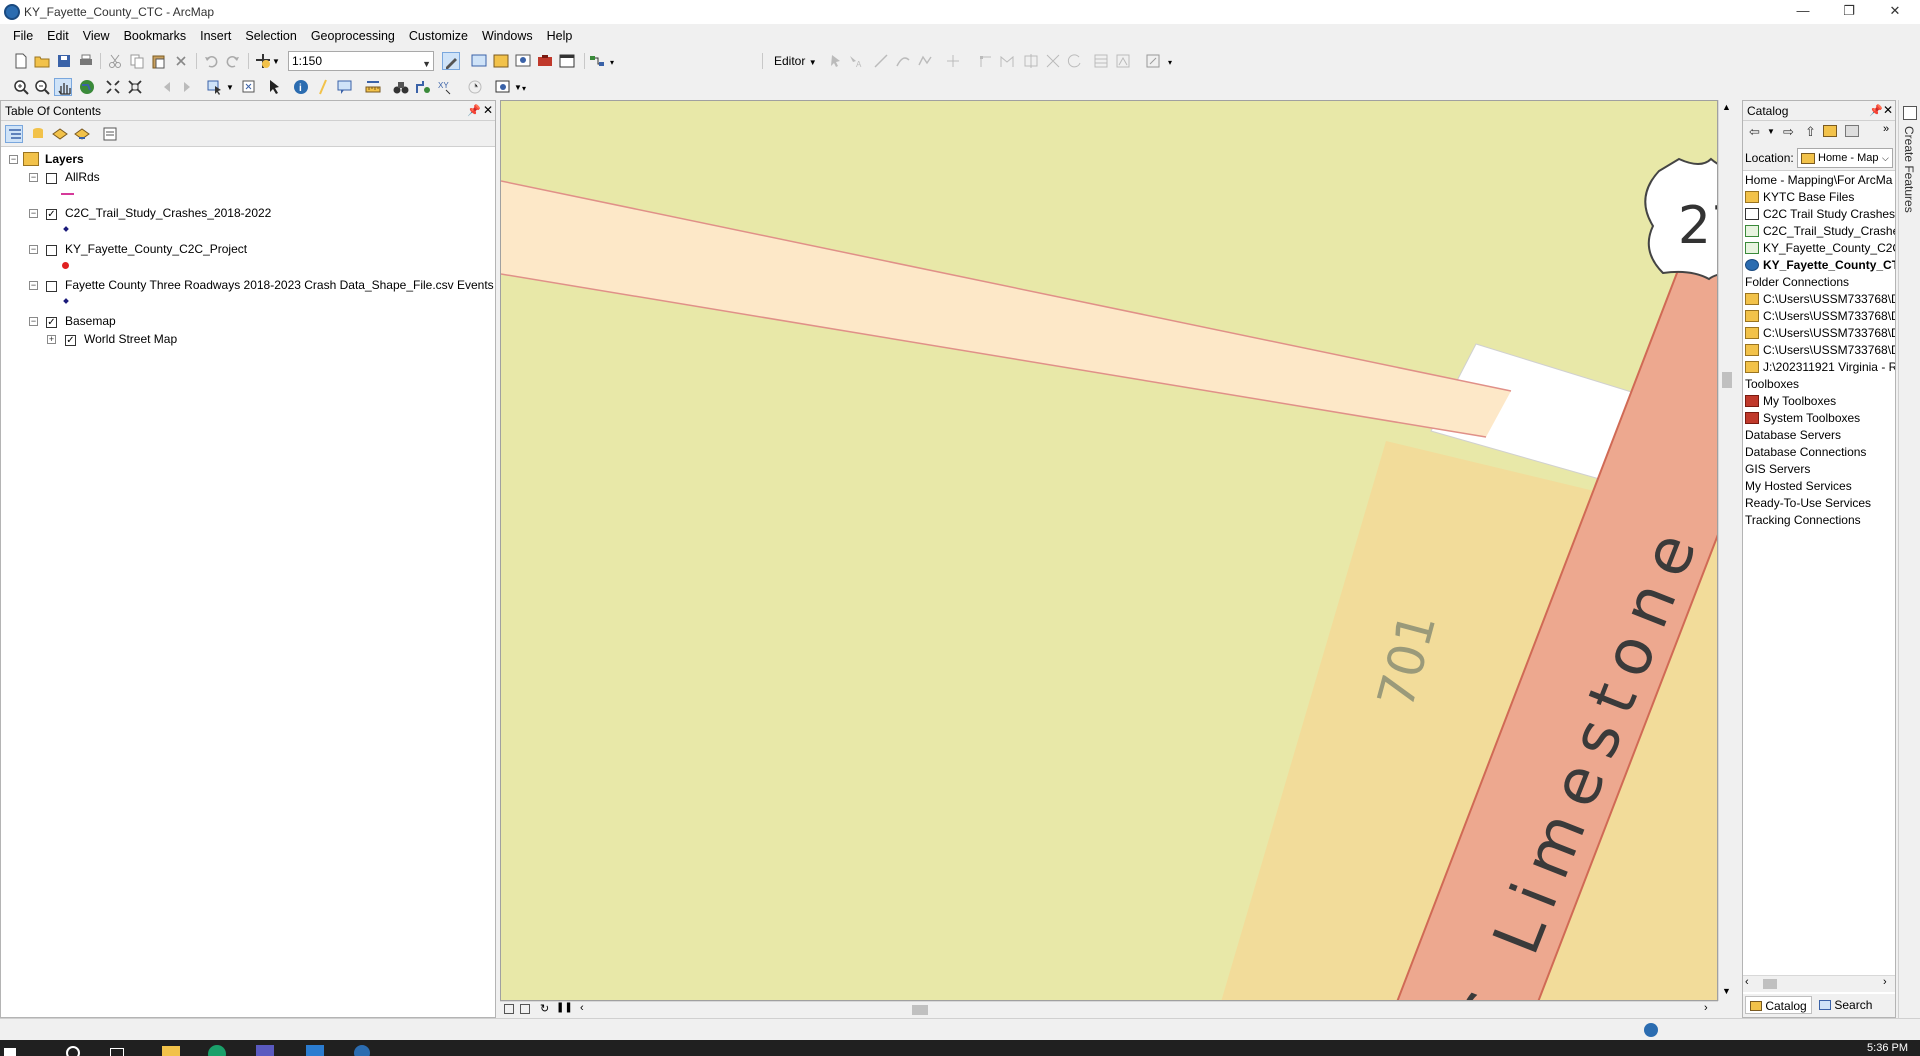 The image size is (1920, 1056). I want to click on menu-customize: Customize, so click(438, 36).